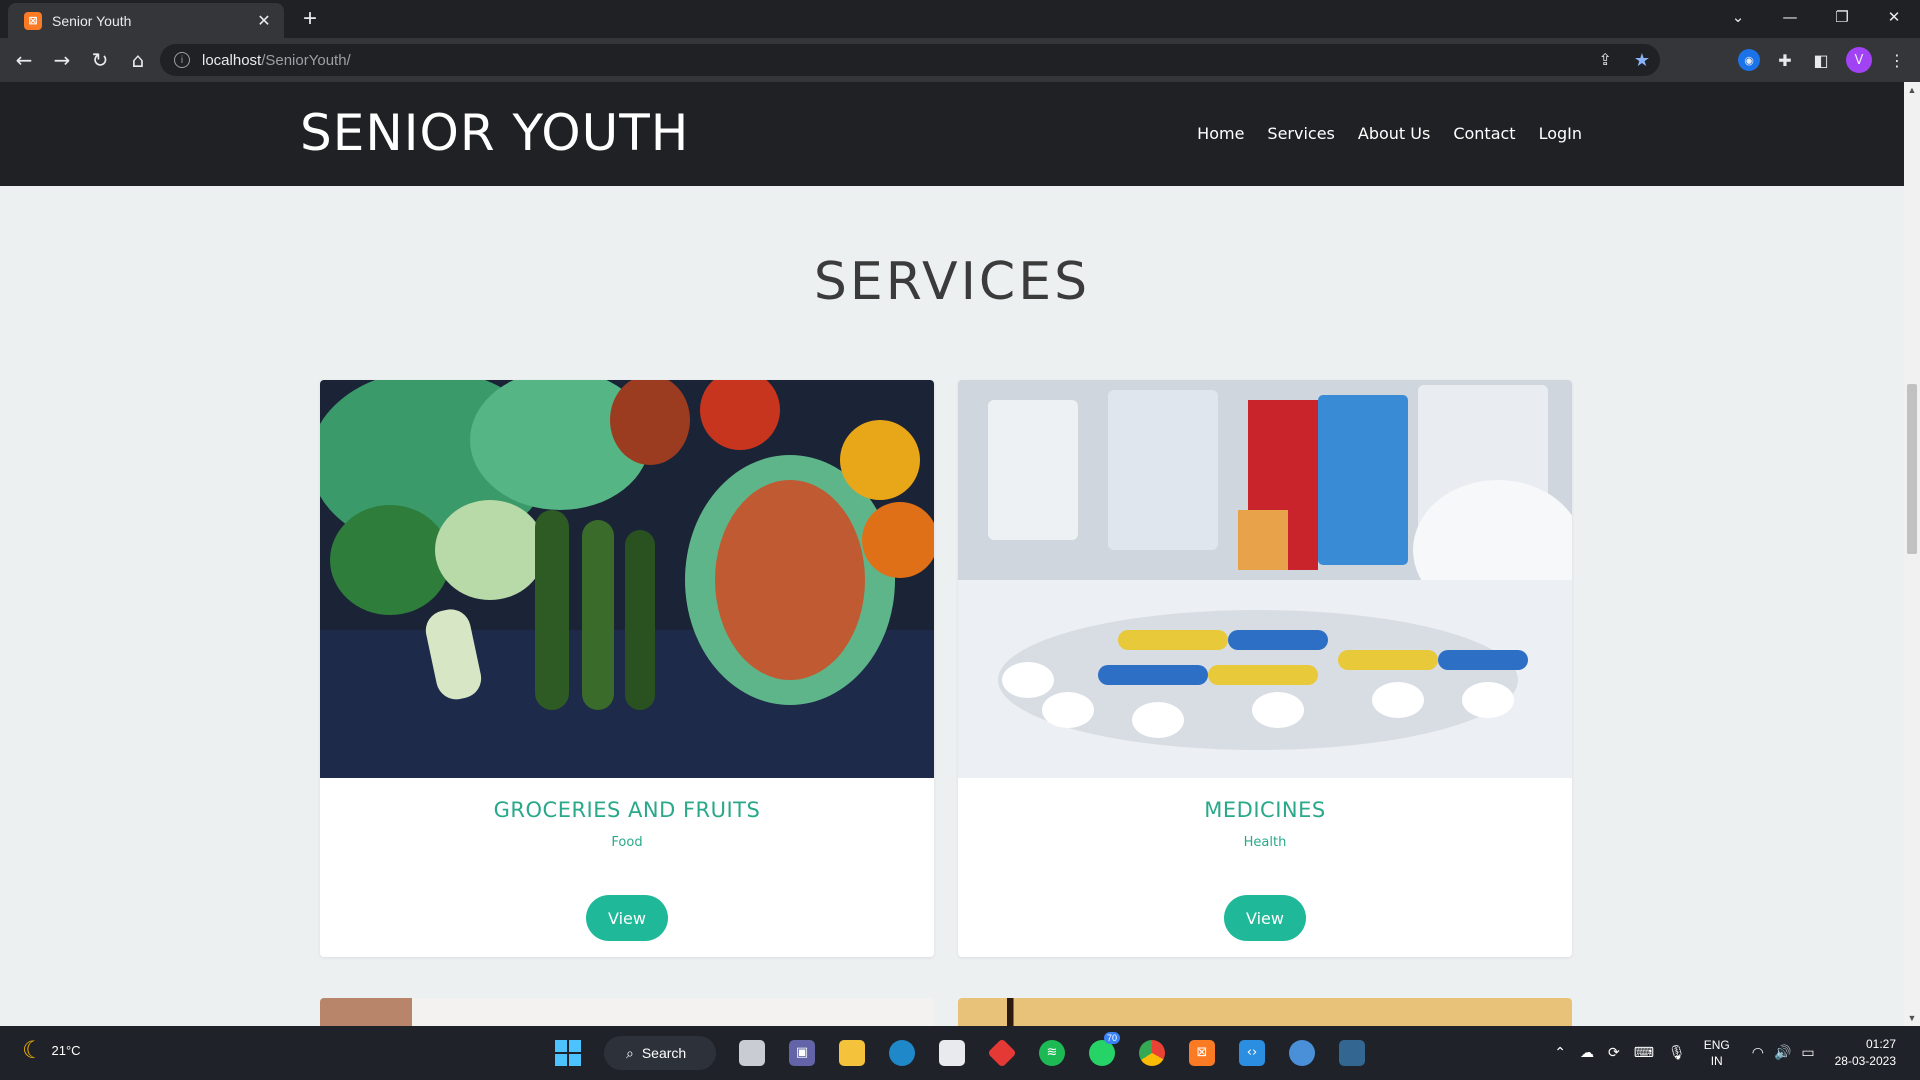 The width and height of the screenshot is (1920, 1080). I want to click on taskbar-search: ⌕ Search, so click(660, 1053).